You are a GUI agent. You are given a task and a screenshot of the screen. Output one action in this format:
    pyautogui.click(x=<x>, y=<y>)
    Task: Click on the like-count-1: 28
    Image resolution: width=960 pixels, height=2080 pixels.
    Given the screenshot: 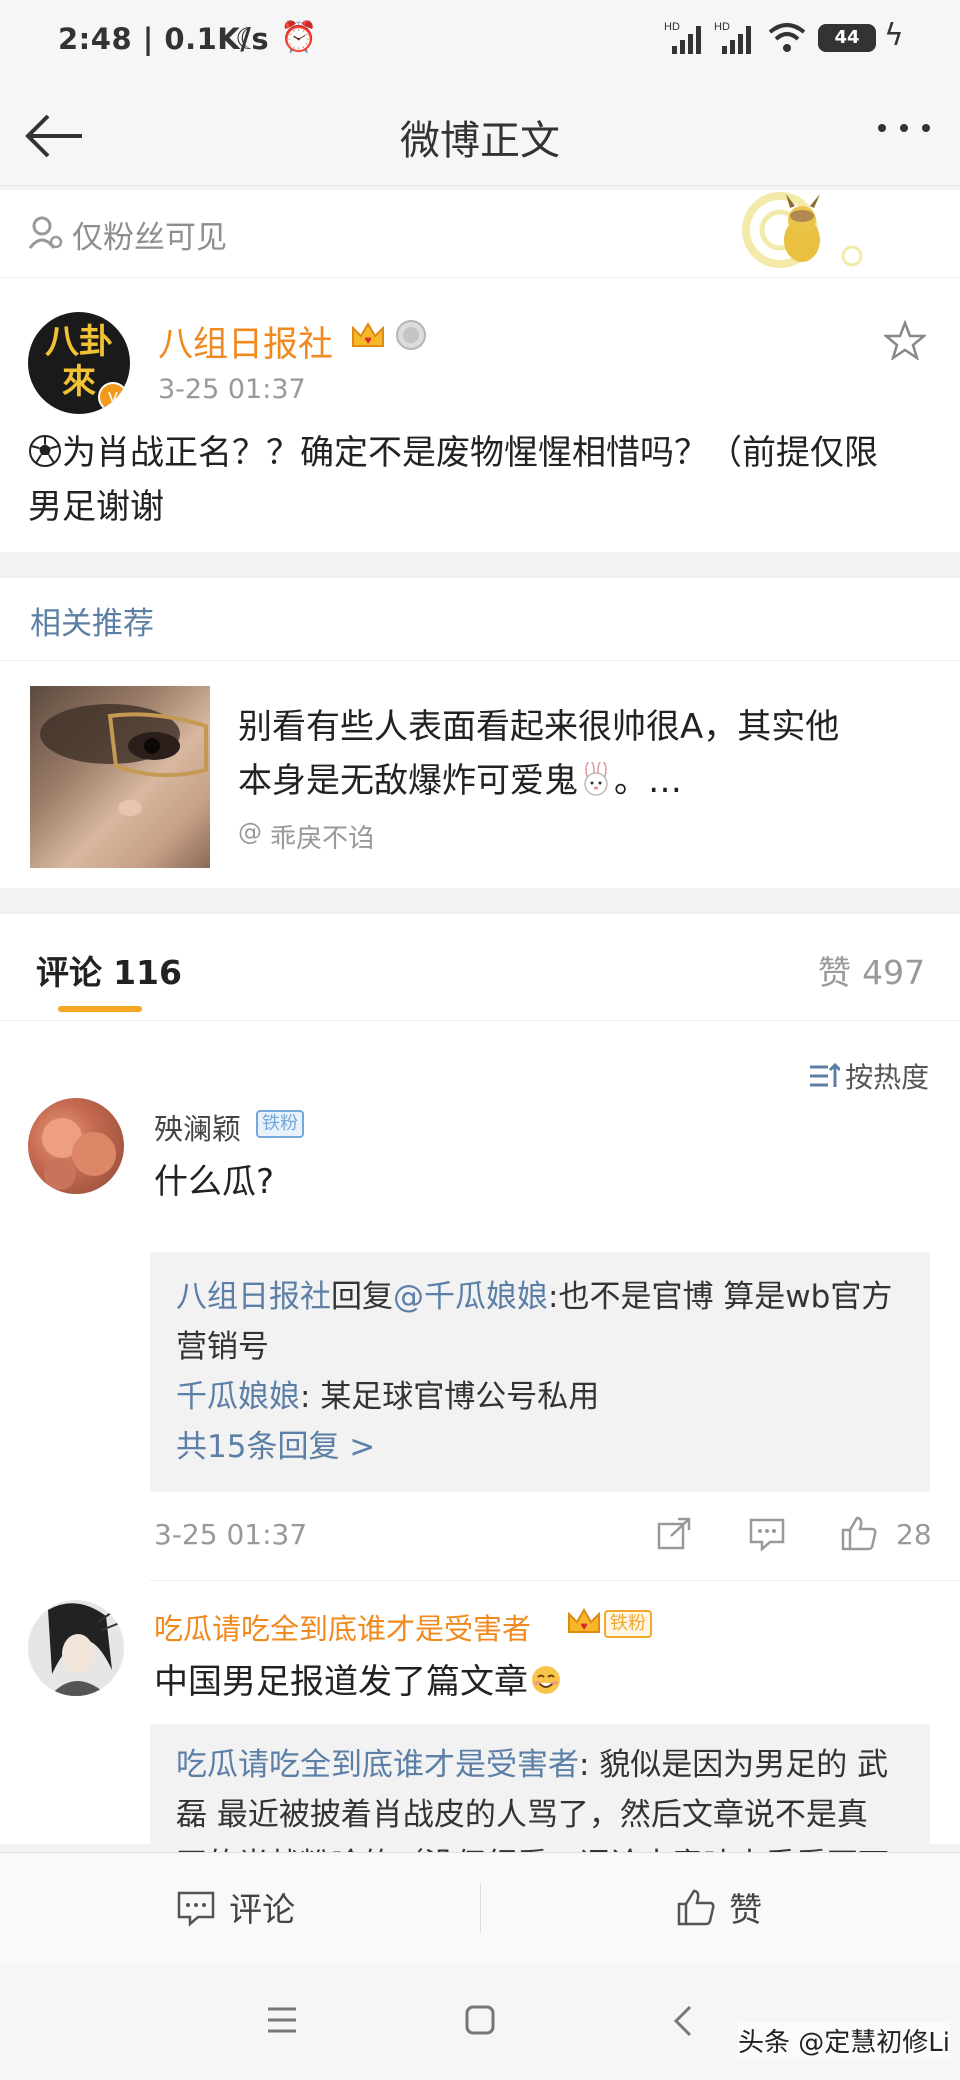 What is the action you would take?
    pyautogui.click(x=914, y=1534)
    